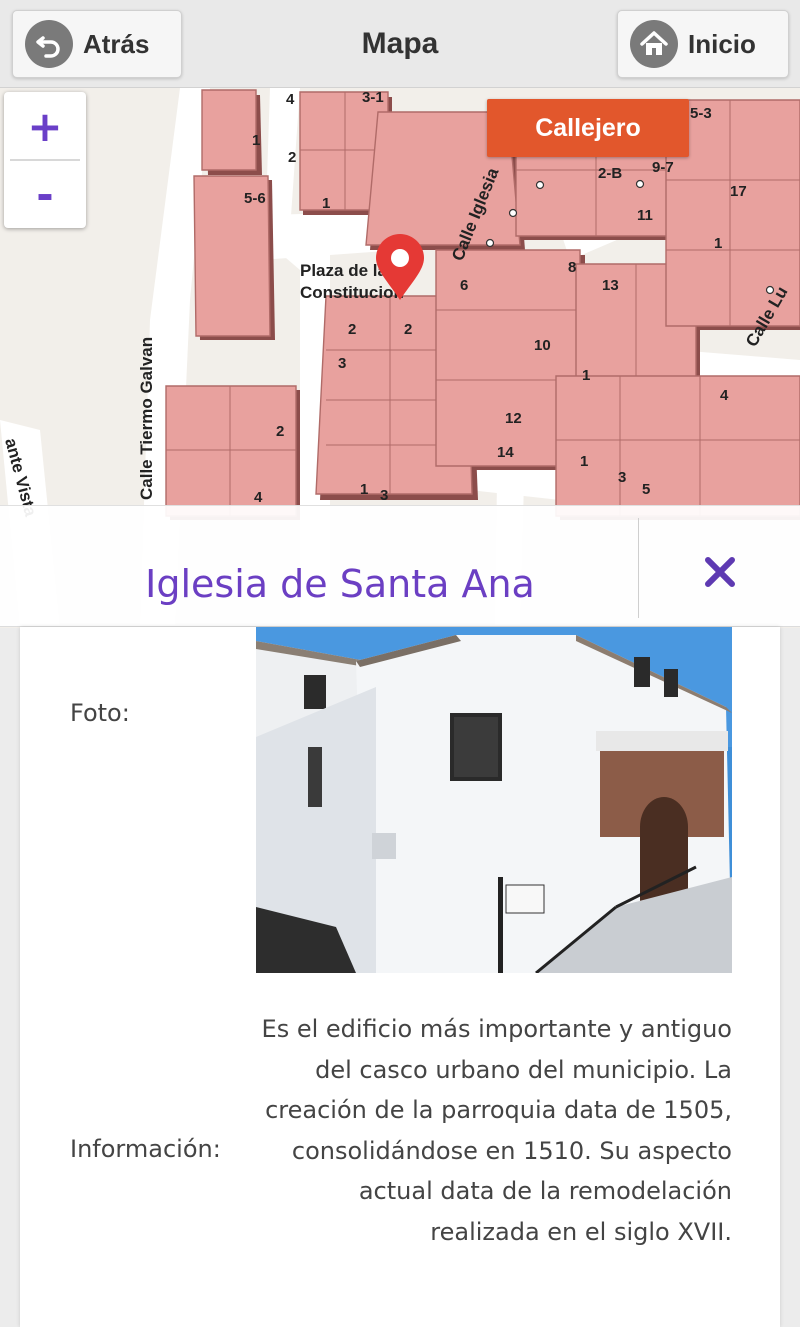 Image resolution: width=800 pixels, height=1327 pixels. I want to click on svg-text: 5-3, so click(701, 113).